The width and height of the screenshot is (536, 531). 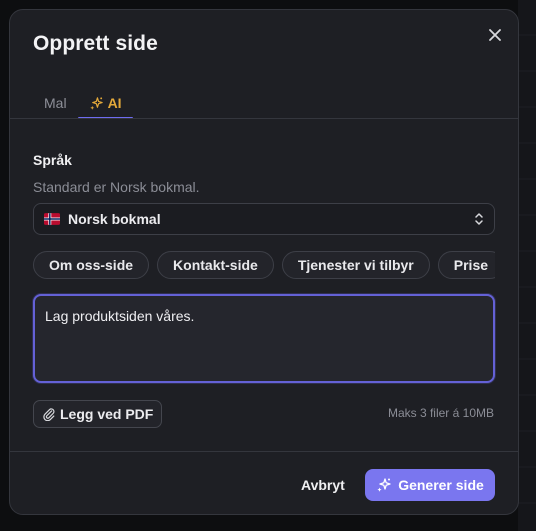 I want to click on tab-ai: AI, so click(x=105, y=103).